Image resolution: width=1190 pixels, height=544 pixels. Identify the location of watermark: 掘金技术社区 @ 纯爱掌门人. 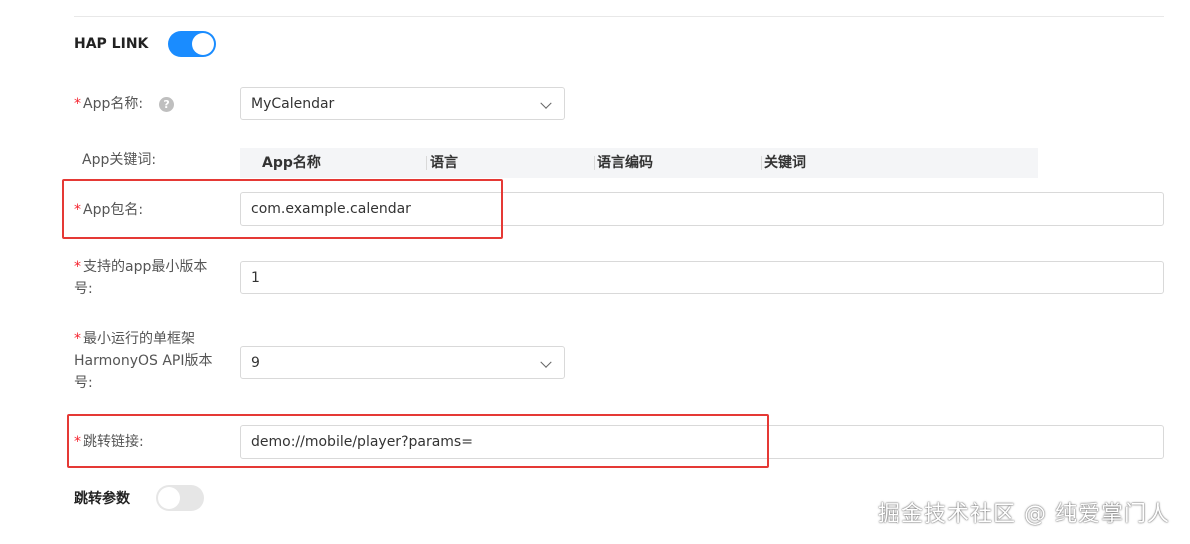
(1024, 514).